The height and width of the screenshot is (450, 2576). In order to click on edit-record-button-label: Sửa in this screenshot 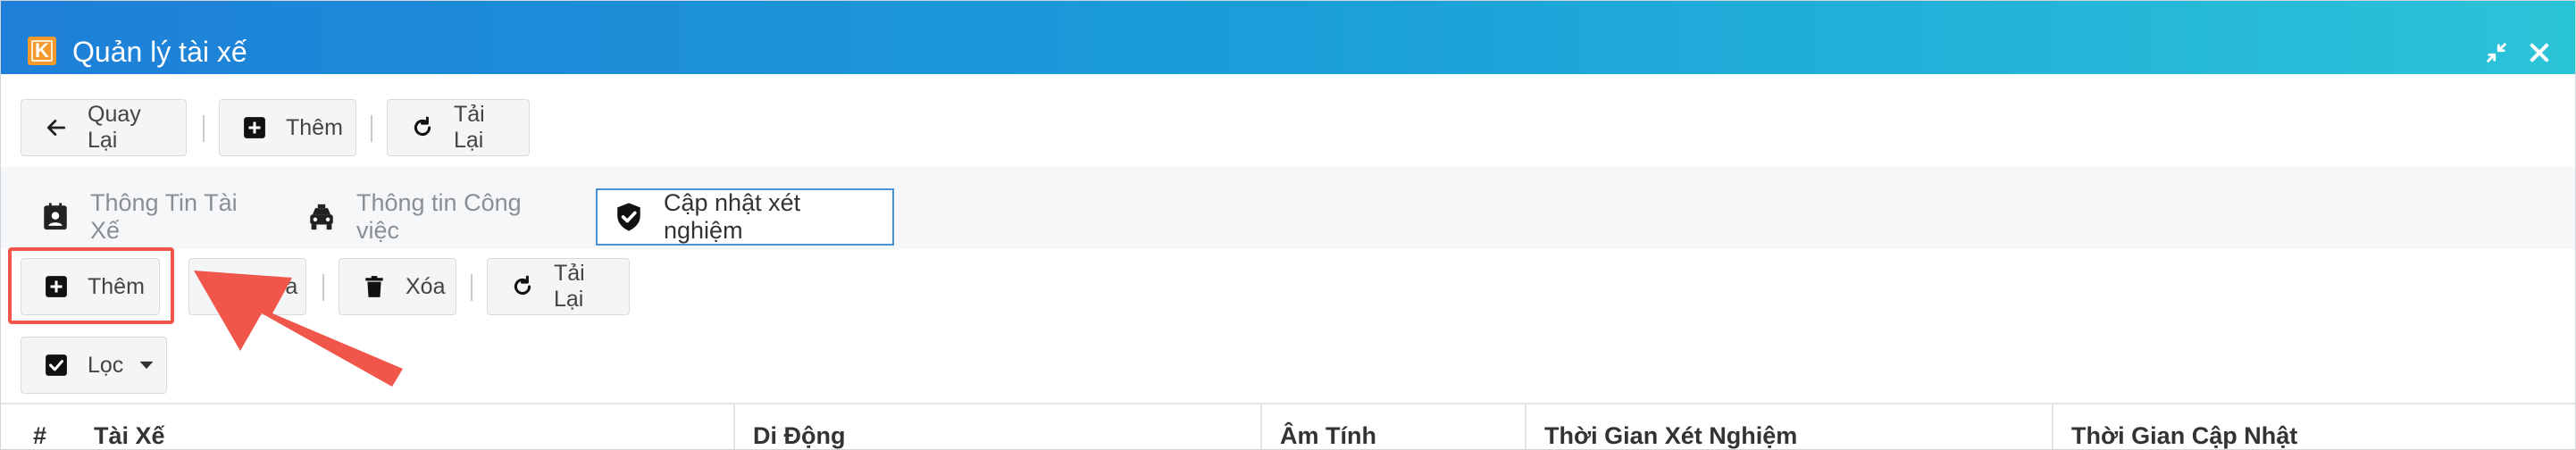, I will do `click(277, 286)`.